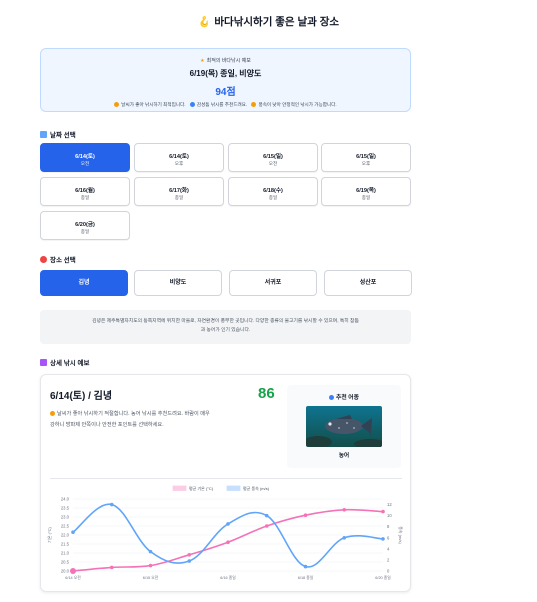 The height and width of the screenshot is (602, 537). I want to click on date-button-0: 6/14(토) 오전, so click(85, 157).